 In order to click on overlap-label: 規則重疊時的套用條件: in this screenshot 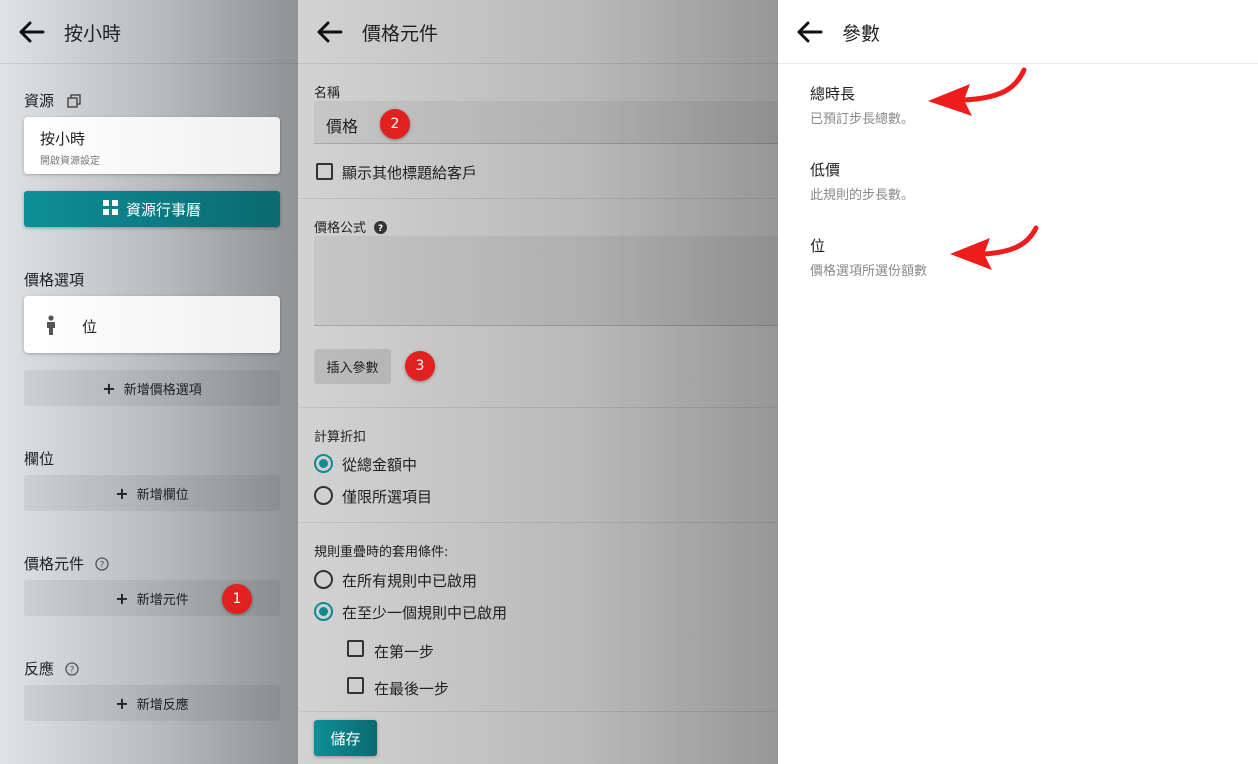, I will do `click(381, 552)`.